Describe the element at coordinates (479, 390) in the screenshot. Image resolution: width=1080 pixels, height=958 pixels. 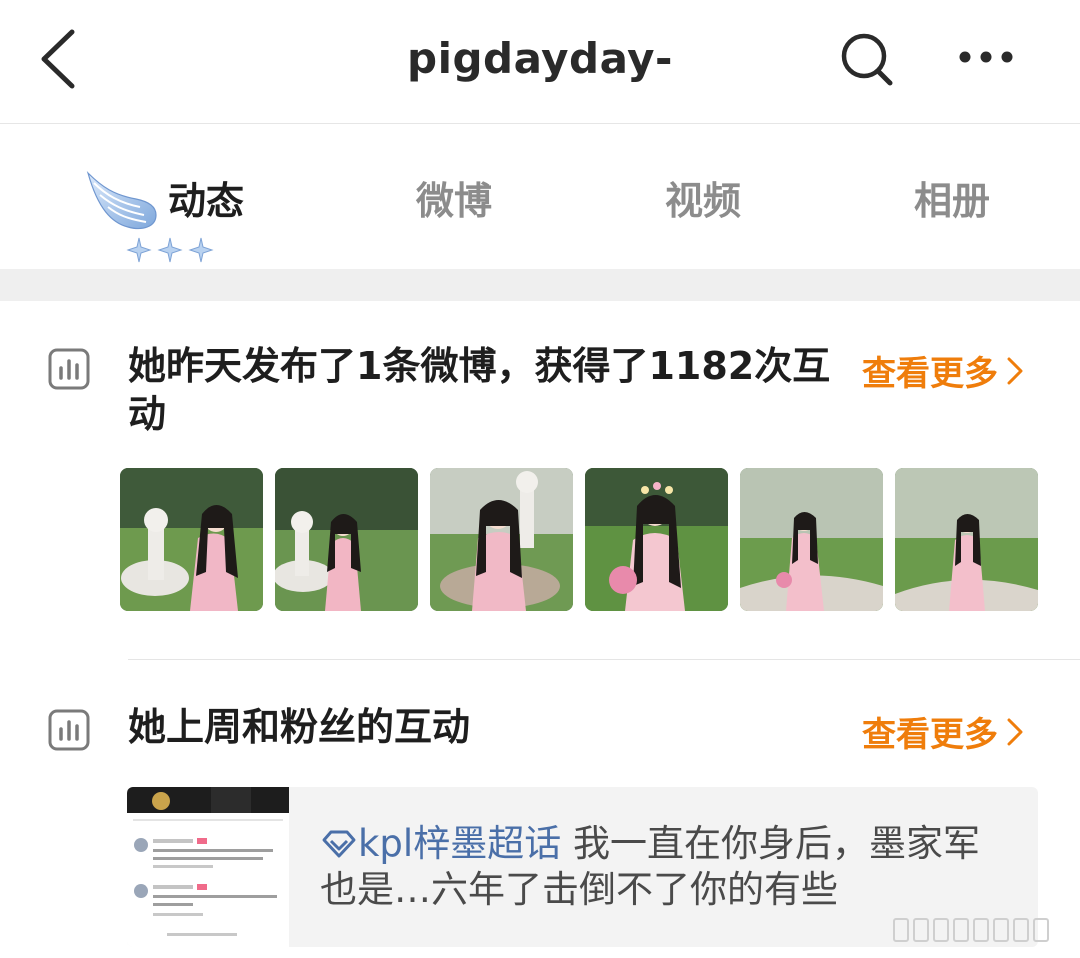
I see `section-title-activity: 她昨天发布了1条微博，获得了1182次互动` at that location.